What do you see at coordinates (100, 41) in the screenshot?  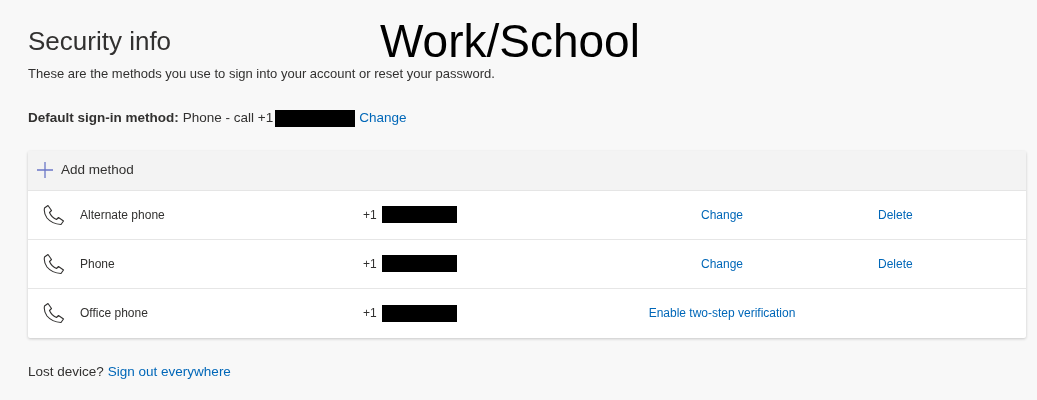 I see `page-title: Security info` at bounding box center [100, 41].